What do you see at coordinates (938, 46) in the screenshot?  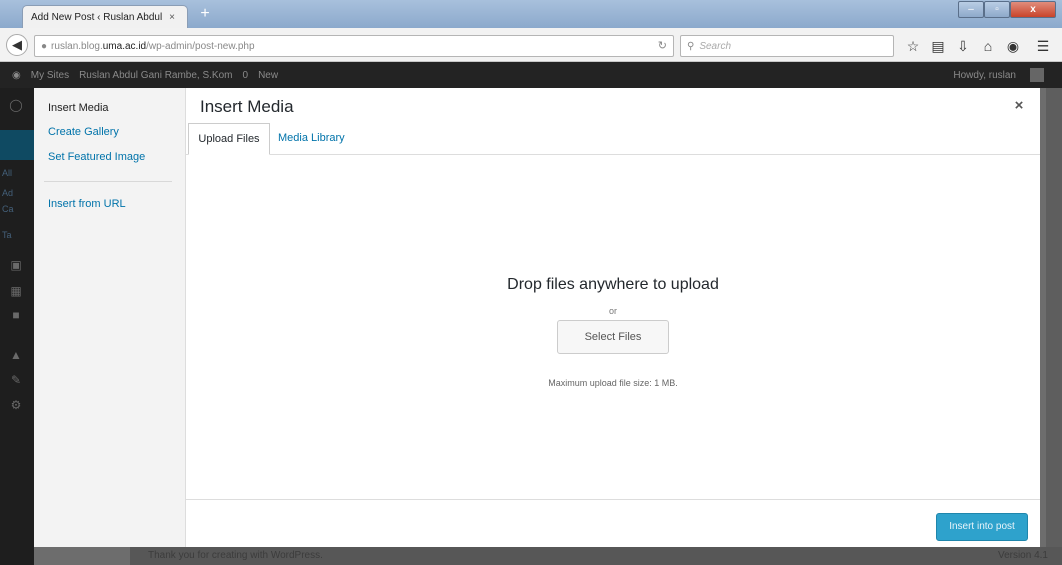 I see `reading-list-icon: ▤` at bounding box center [938, 46].